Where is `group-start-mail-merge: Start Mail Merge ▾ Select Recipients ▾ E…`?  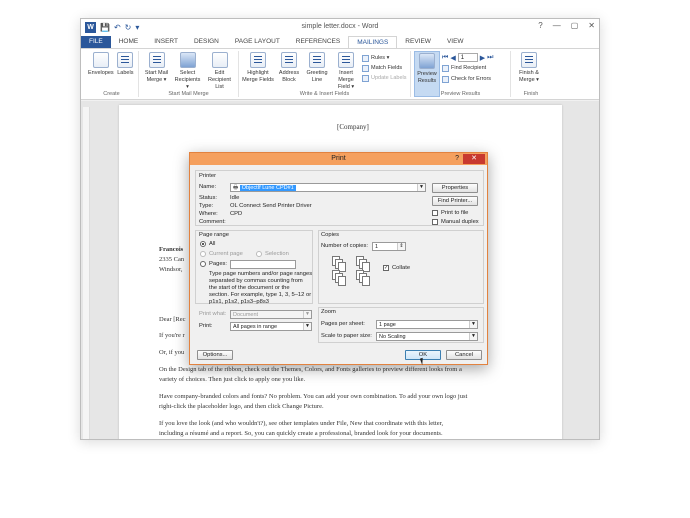
group-start-mail-merge: Start Mail Merge ▾ Select Recipients ▾ E… is located at coordinates (189, 74).